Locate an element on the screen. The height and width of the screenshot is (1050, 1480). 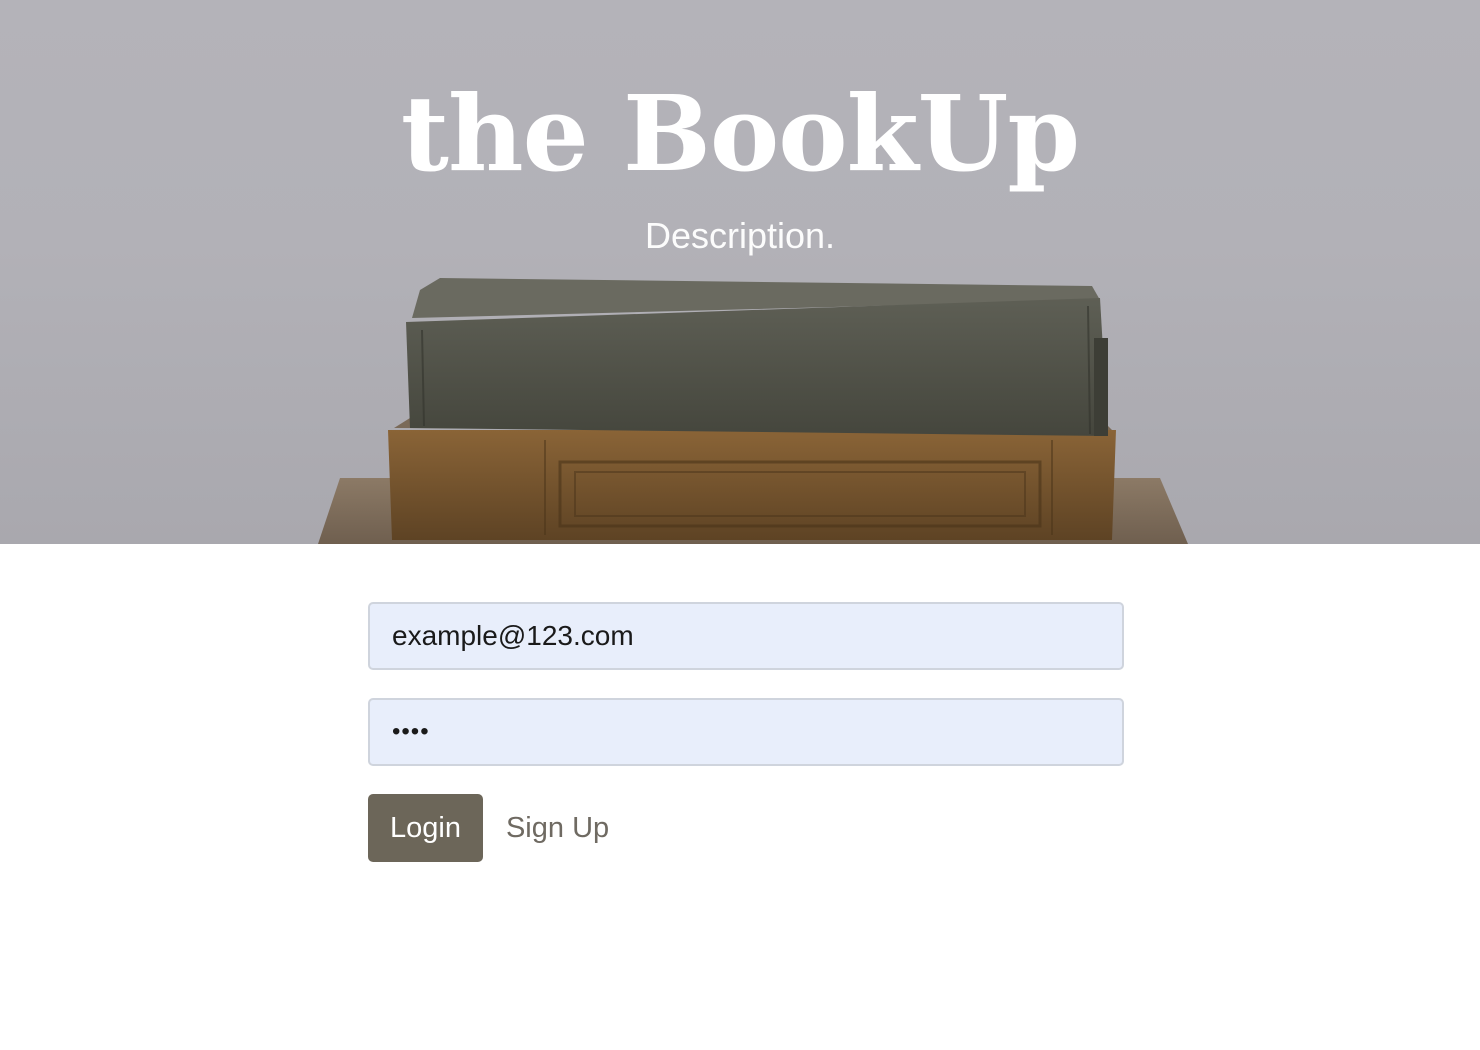
app-title: the BookUp is located at coordinates (740, 133).